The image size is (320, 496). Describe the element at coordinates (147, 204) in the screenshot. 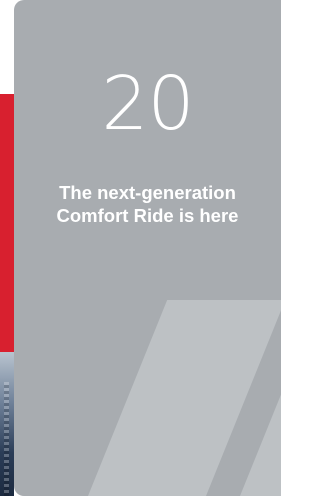

I see `card-headline: The next-generation Comfort Ride is here` at that location.